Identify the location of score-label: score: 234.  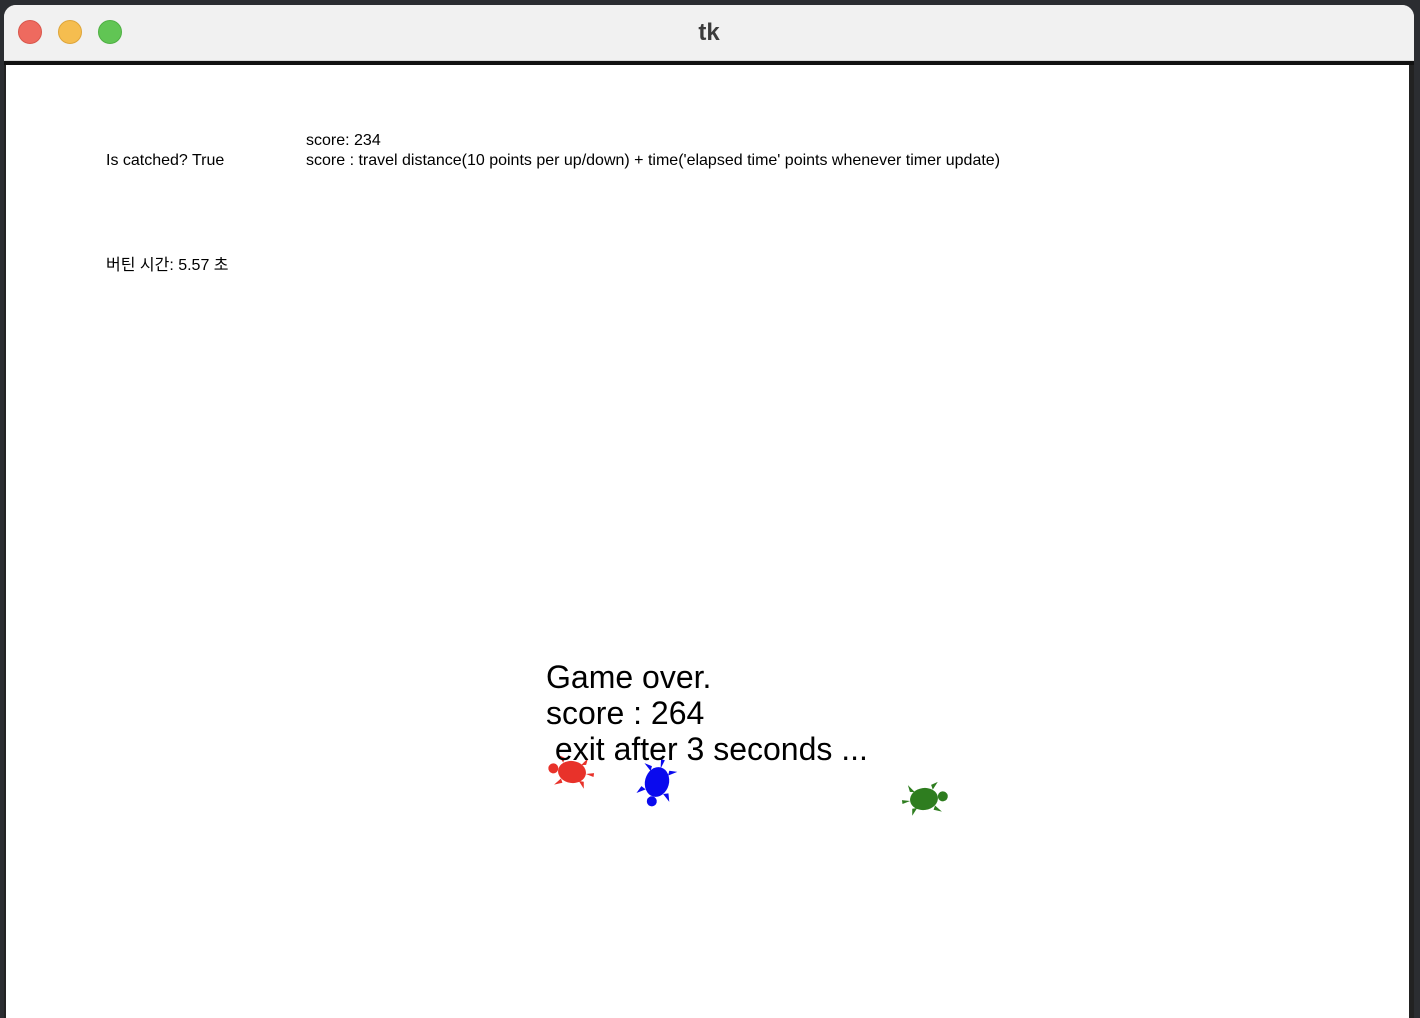
(343, 140).